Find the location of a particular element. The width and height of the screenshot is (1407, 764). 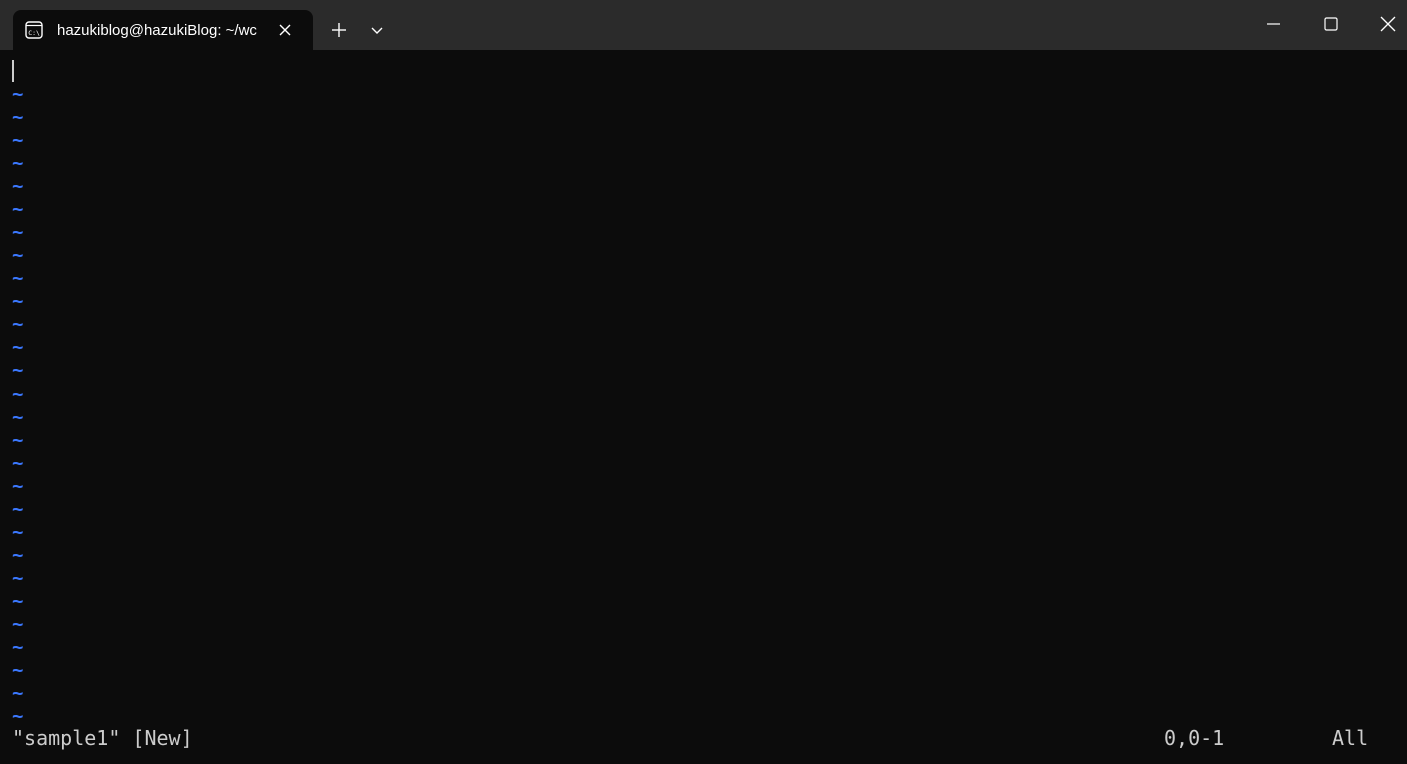

svg-text: C:\ is located at coordinates (34, 33).